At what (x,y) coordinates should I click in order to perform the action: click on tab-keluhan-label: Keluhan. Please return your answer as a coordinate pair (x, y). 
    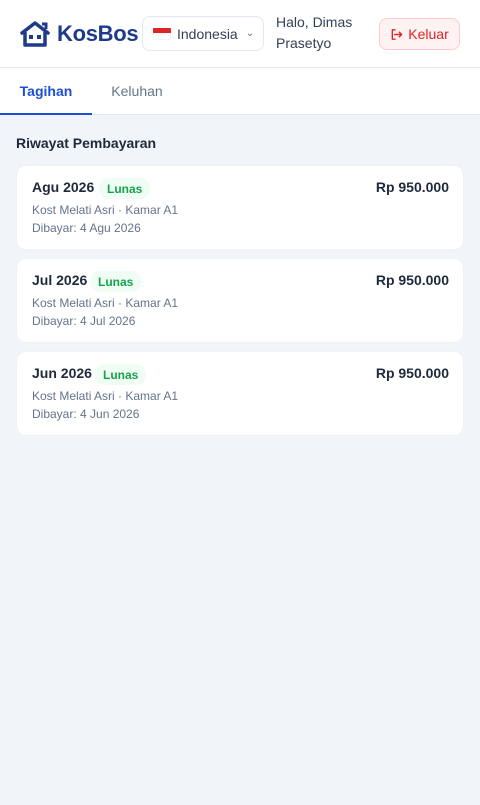
    Looking at the image, I should click on (137, 91).